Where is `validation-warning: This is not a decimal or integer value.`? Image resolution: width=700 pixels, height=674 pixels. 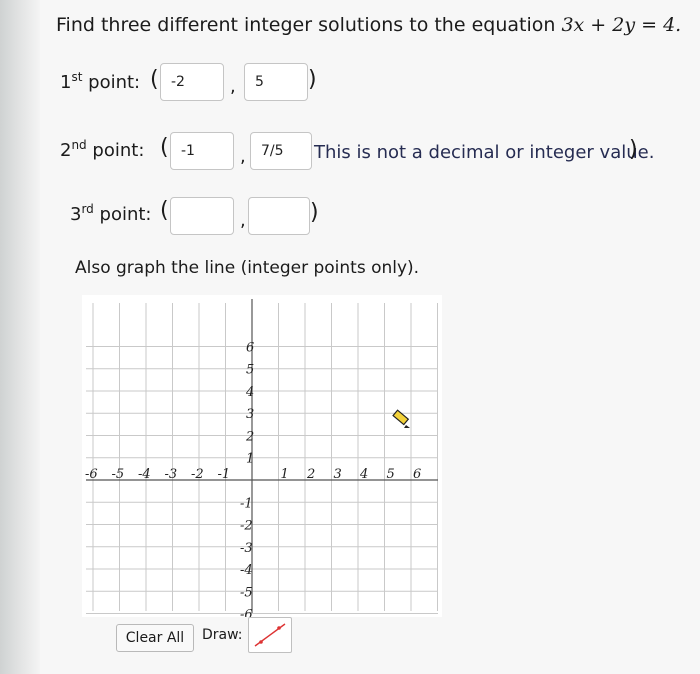 validation-warning: This is not a decimal or integer value. is located at coordinates (484, 152).